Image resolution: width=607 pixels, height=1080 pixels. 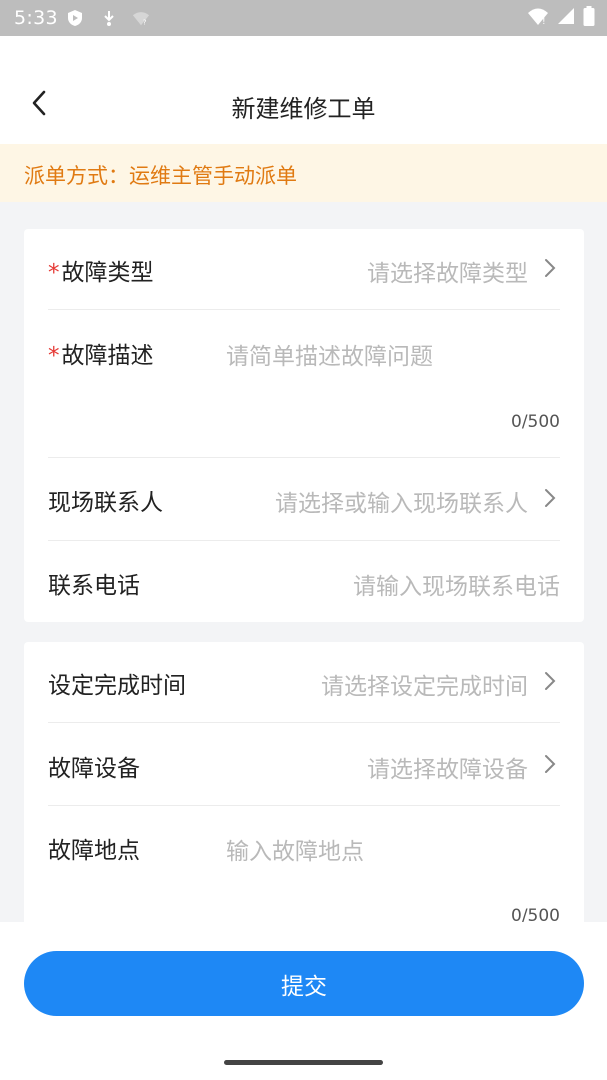 What do you see at coordinates (303, 90) in the screenshot?
I see `app-header: 新建维修工单` at bounding box center [303, 90].